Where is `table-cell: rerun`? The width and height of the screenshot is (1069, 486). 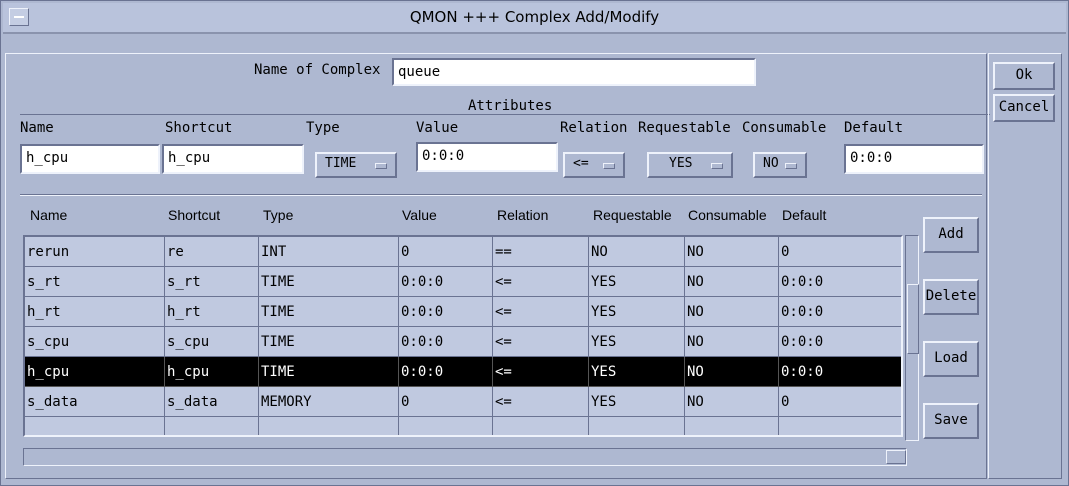 table-cell: rerun is located at coordinates (95, 252).